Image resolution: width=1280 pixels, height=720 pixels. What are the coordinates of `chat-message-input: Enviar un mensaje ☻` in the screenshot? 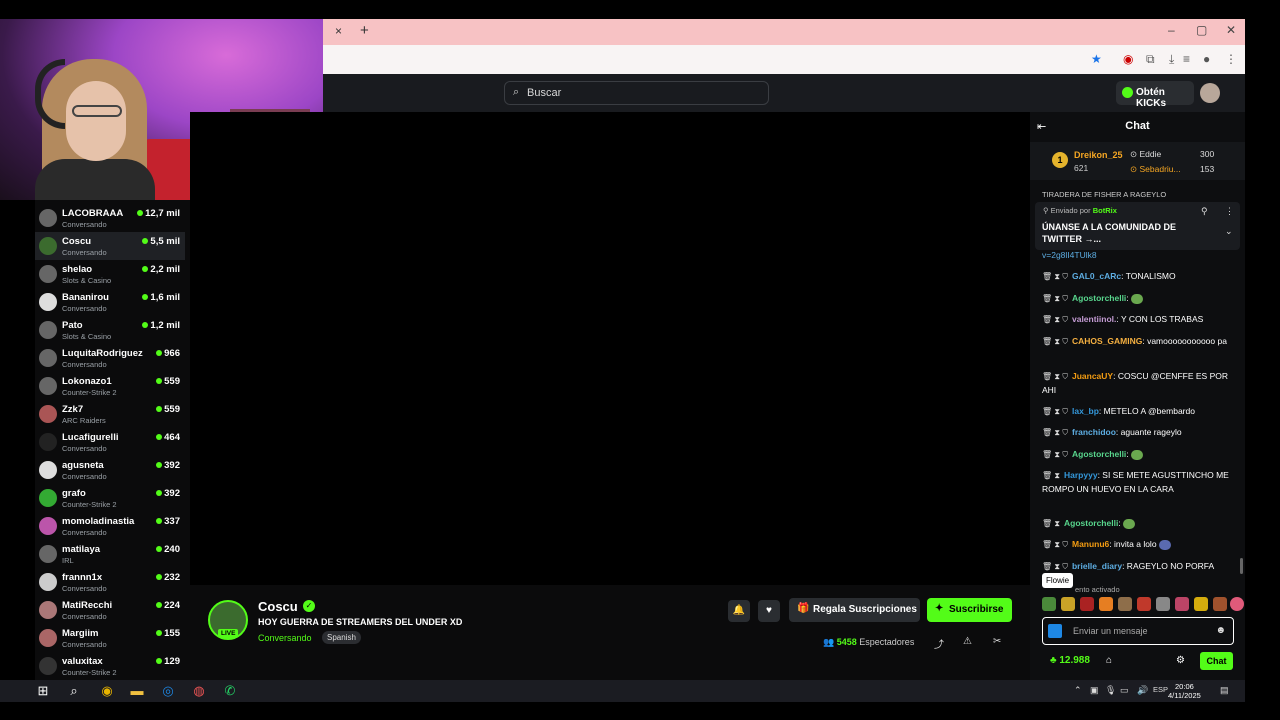 It's located at (1138, 631).